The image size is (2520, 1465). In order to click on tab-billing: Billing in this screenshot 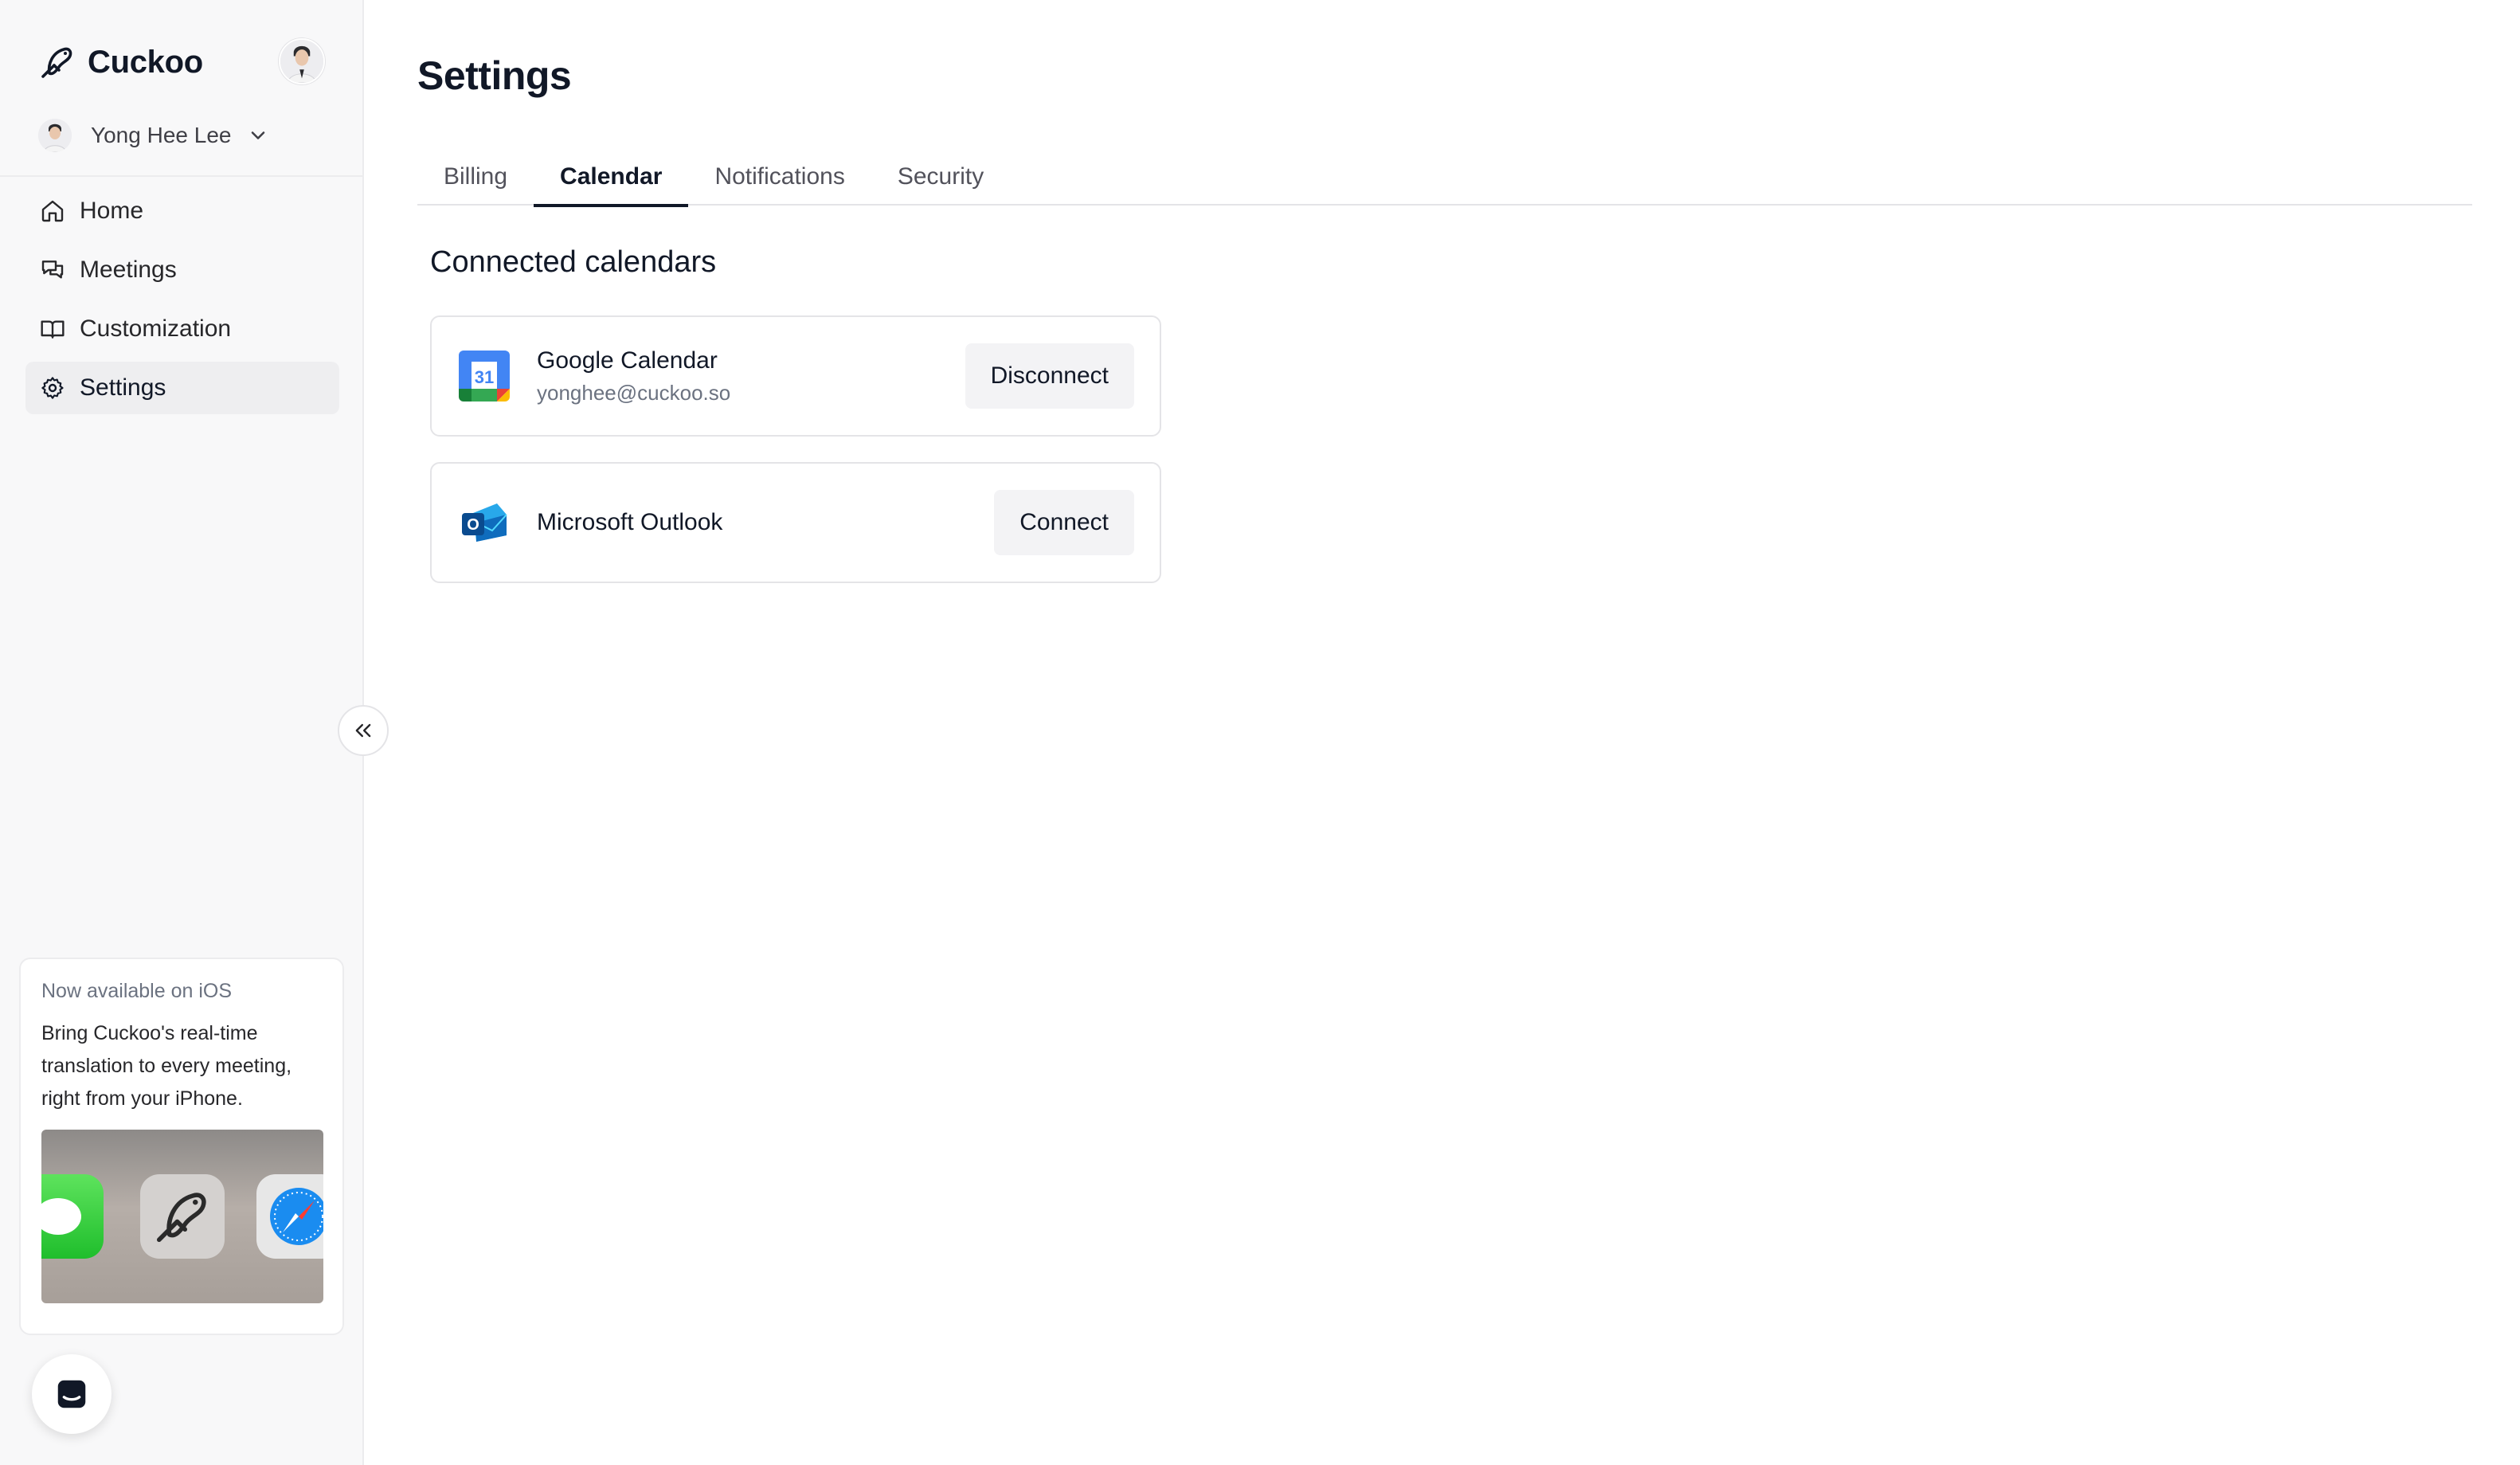, I will do `click(475, 177)`.